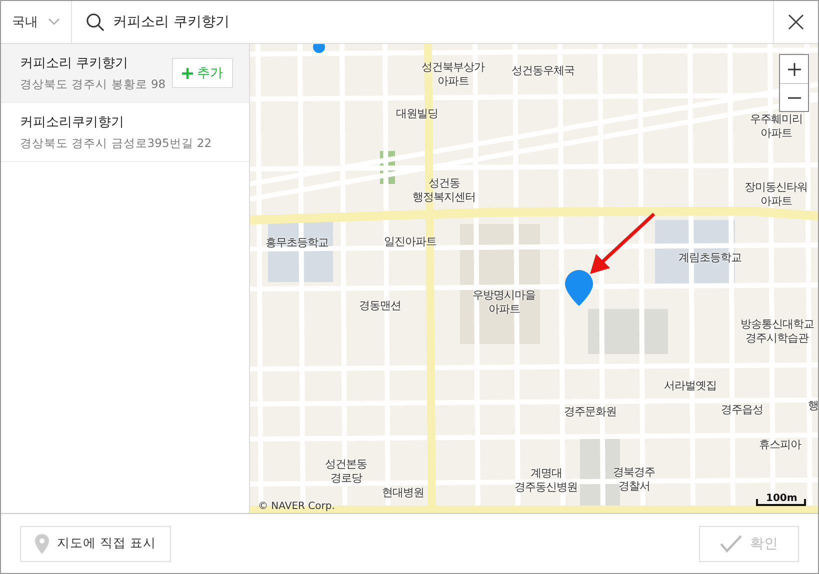 This screenshot has width=819, height=574. I want to click on map-label: 경주읍성, so click(742, 410).